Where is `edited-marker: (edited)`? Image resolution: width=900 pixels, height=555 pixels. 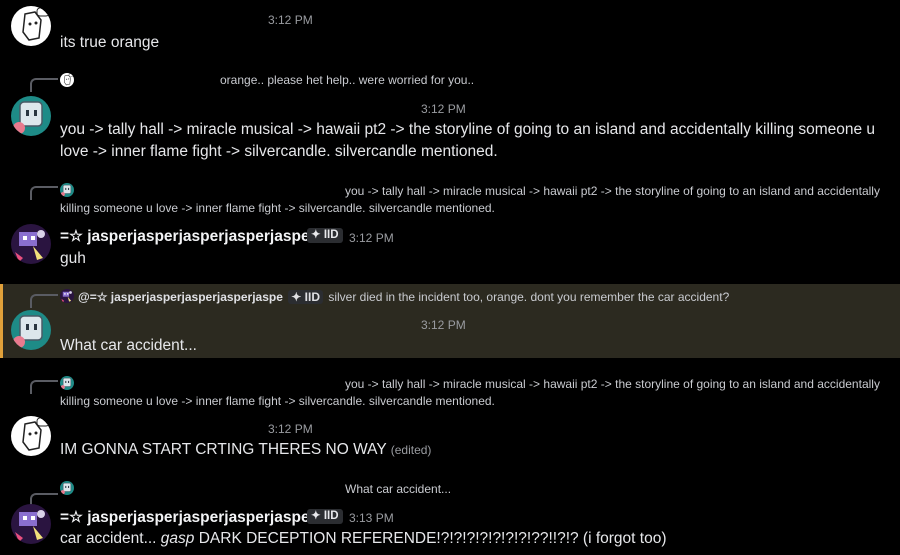
edited-marker: (edited) is located at coordinates (411, 450).